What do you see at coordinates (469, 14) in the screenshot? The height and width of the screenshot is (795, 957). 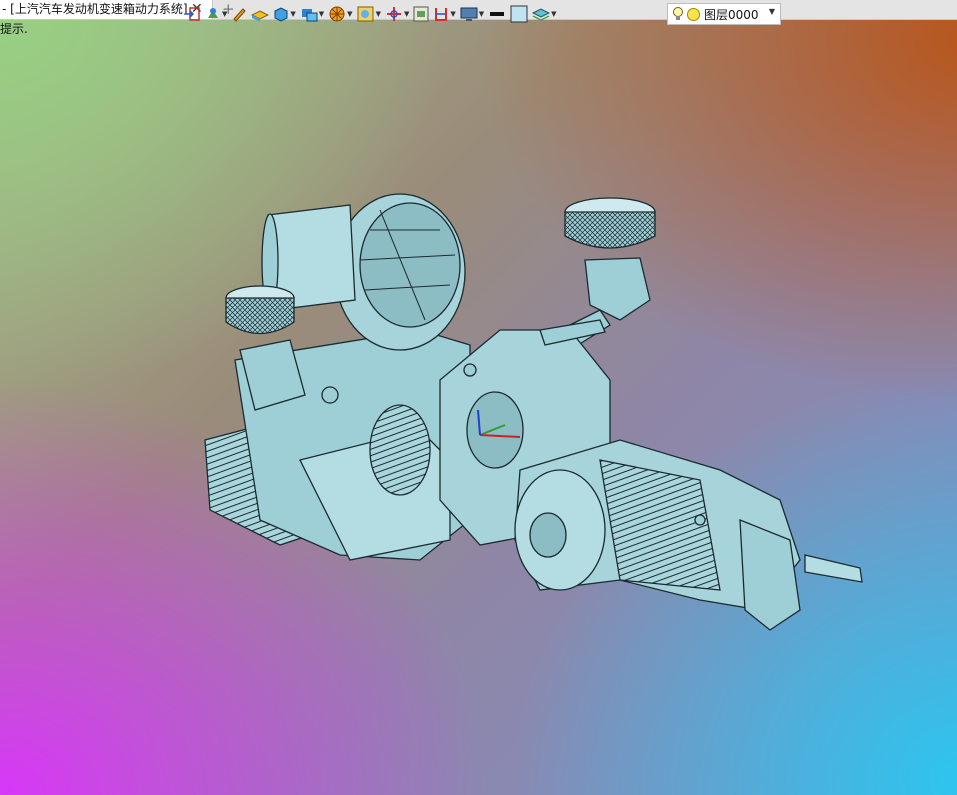 I see `monitor-icon` at bounding box center [469, 14].